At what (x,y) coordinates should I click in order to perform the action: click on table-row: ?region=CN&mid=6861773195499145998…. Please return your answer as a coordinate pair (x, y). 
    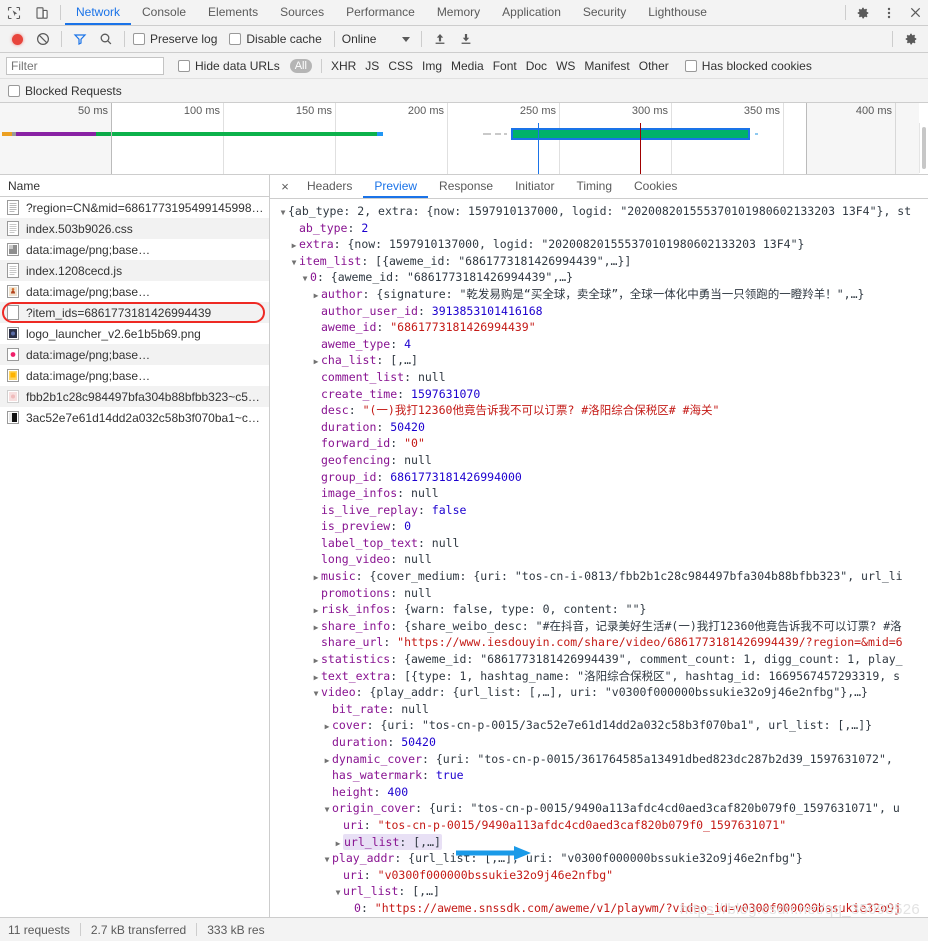
    Looking at the image, I should click on (134, 207).